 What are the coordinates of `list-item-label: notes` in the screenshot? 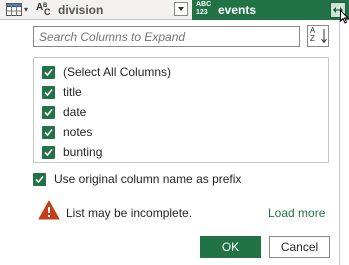 It's located at (78, 132).